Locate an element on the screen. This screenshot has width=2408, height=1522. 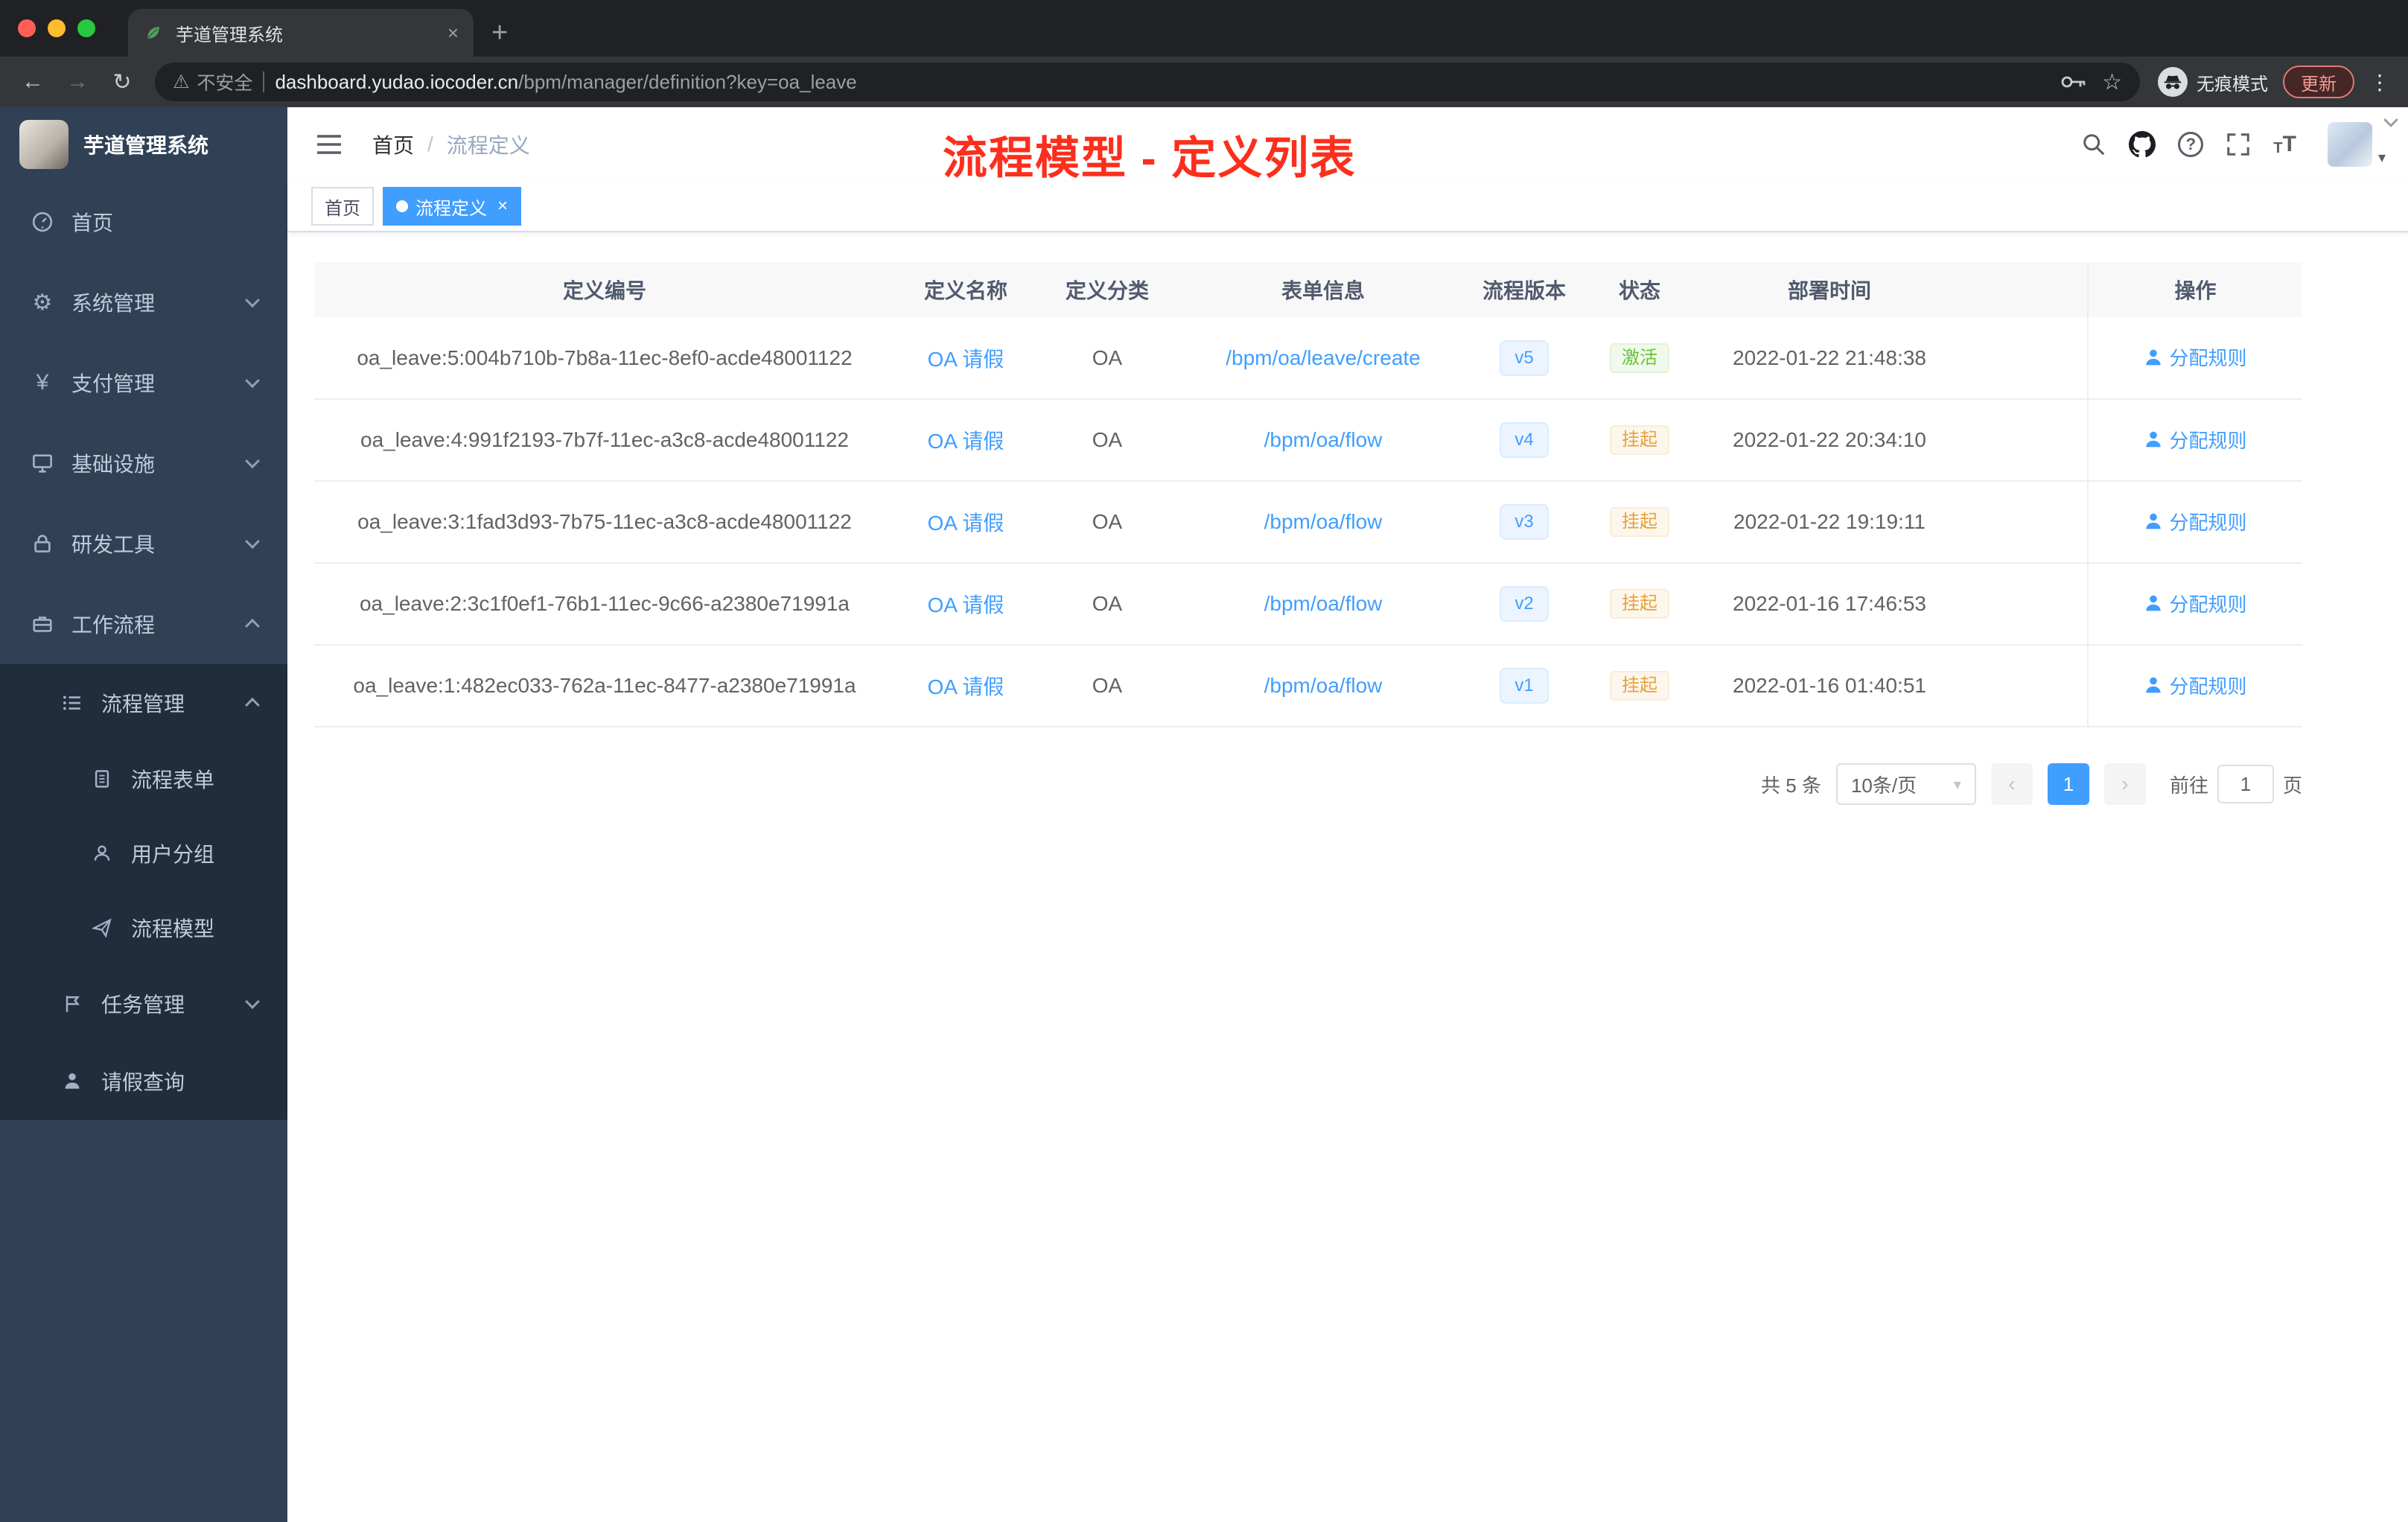
breadcrumb-home: 首页 is located at coordinates (393, 144).